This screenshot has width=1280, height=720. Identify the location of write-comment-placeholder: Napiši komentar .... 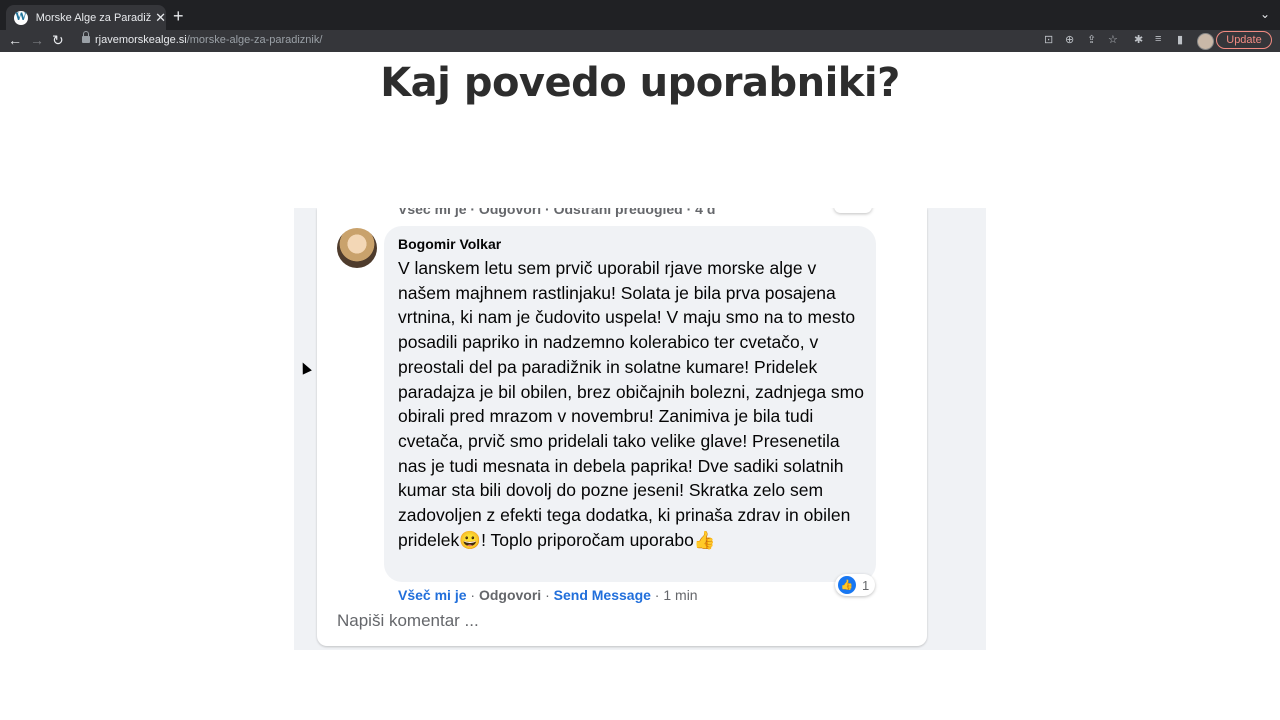
(408, 620).